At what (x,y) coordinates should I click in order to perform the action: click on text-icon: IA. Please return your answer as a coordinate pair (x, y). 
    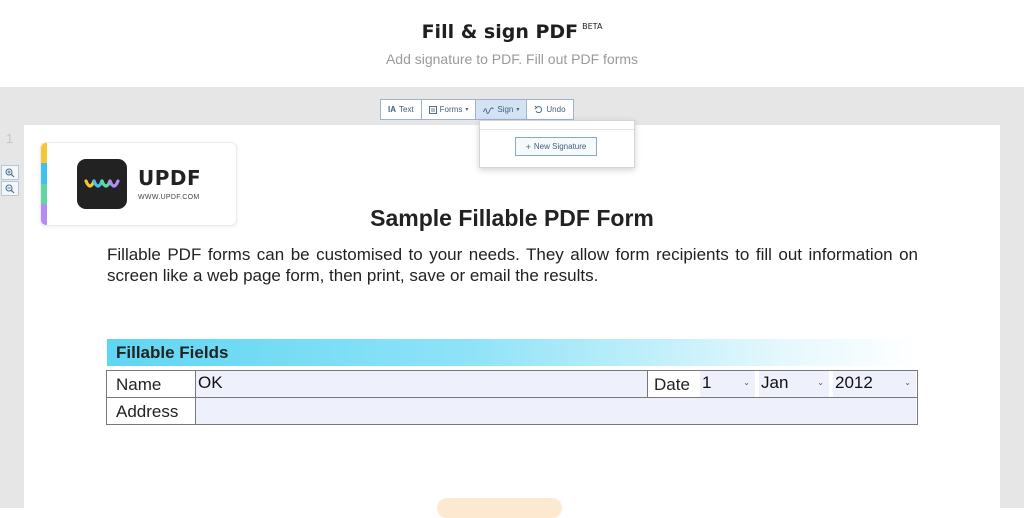
    Looking at the image, I should click on (392, 109).